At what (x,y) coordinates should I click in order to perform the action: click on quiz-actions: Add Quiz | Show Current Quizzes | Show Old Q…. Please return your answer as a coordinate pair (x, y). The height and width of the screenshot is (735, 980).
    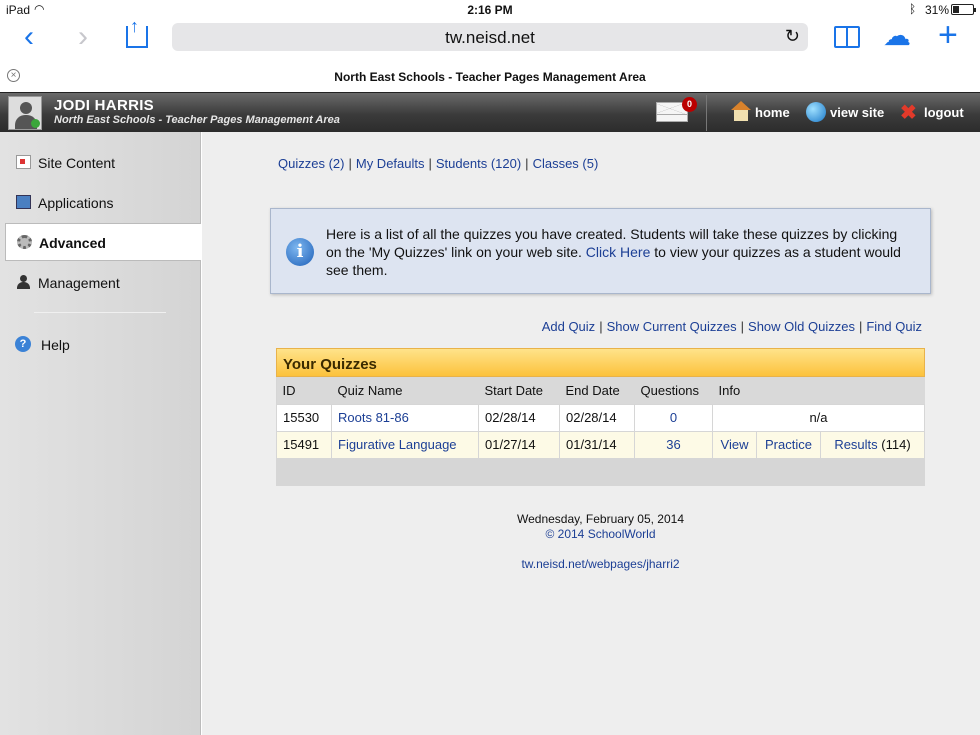
    Looking at the image, I should click on (732, 326).